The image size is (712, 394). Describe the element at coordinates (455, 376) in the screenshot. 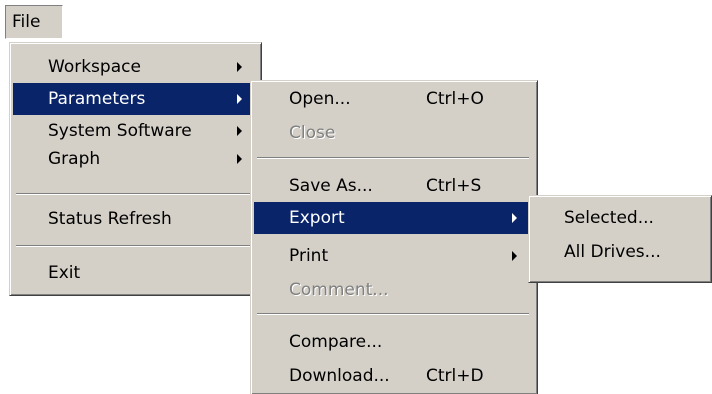

I see `menu-item-download-shortcut: Ctrl+D` at that location.